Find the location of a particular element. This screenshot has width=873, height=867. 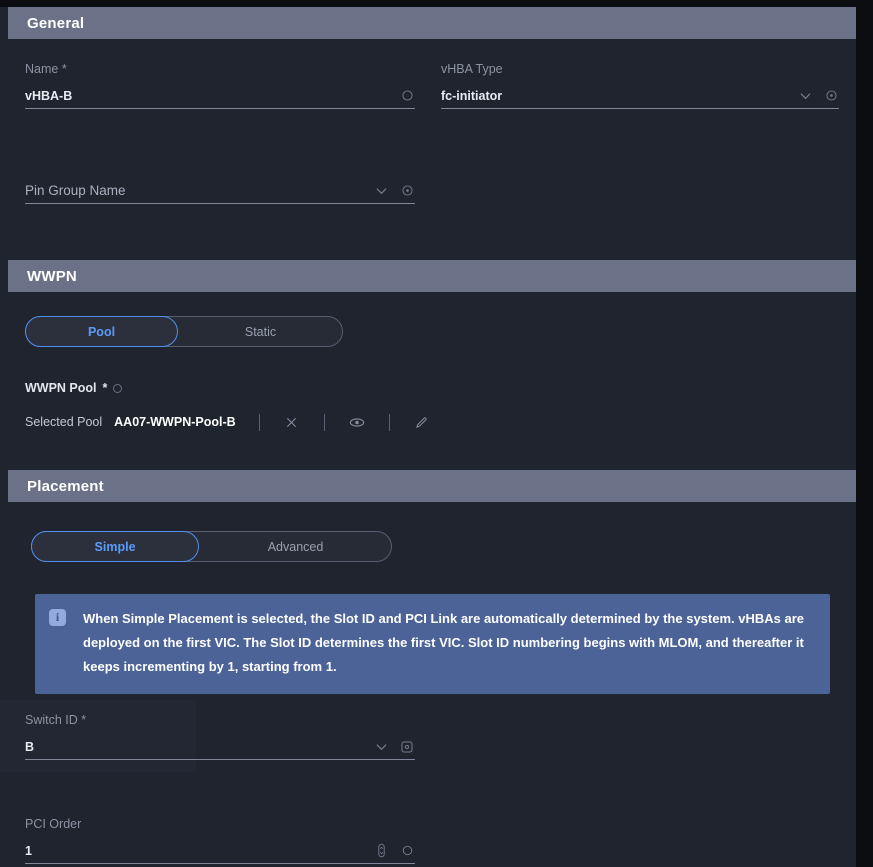

placement-toggle-advanced: Advanced is located at coordinates (295, 546).